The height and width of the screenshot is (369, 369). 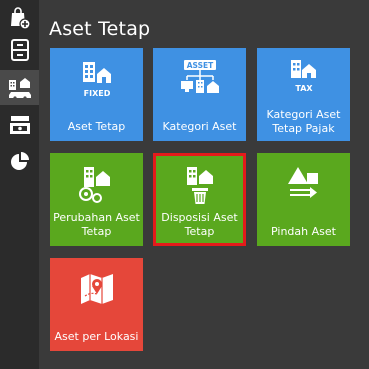 I want to click on tile-label: Kategori Aset Tetap Pajak, so click(x=303, y=121).